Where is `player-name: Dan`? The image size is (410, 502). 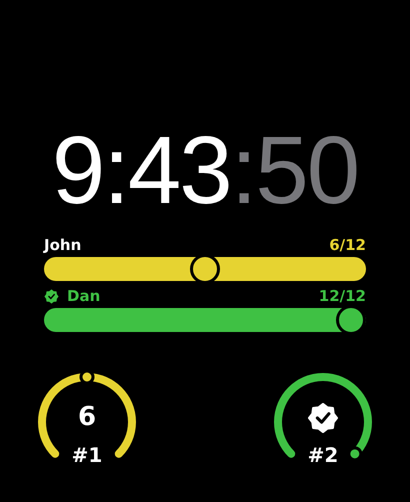 player-name: Dan is located at coordinates (83, 296).